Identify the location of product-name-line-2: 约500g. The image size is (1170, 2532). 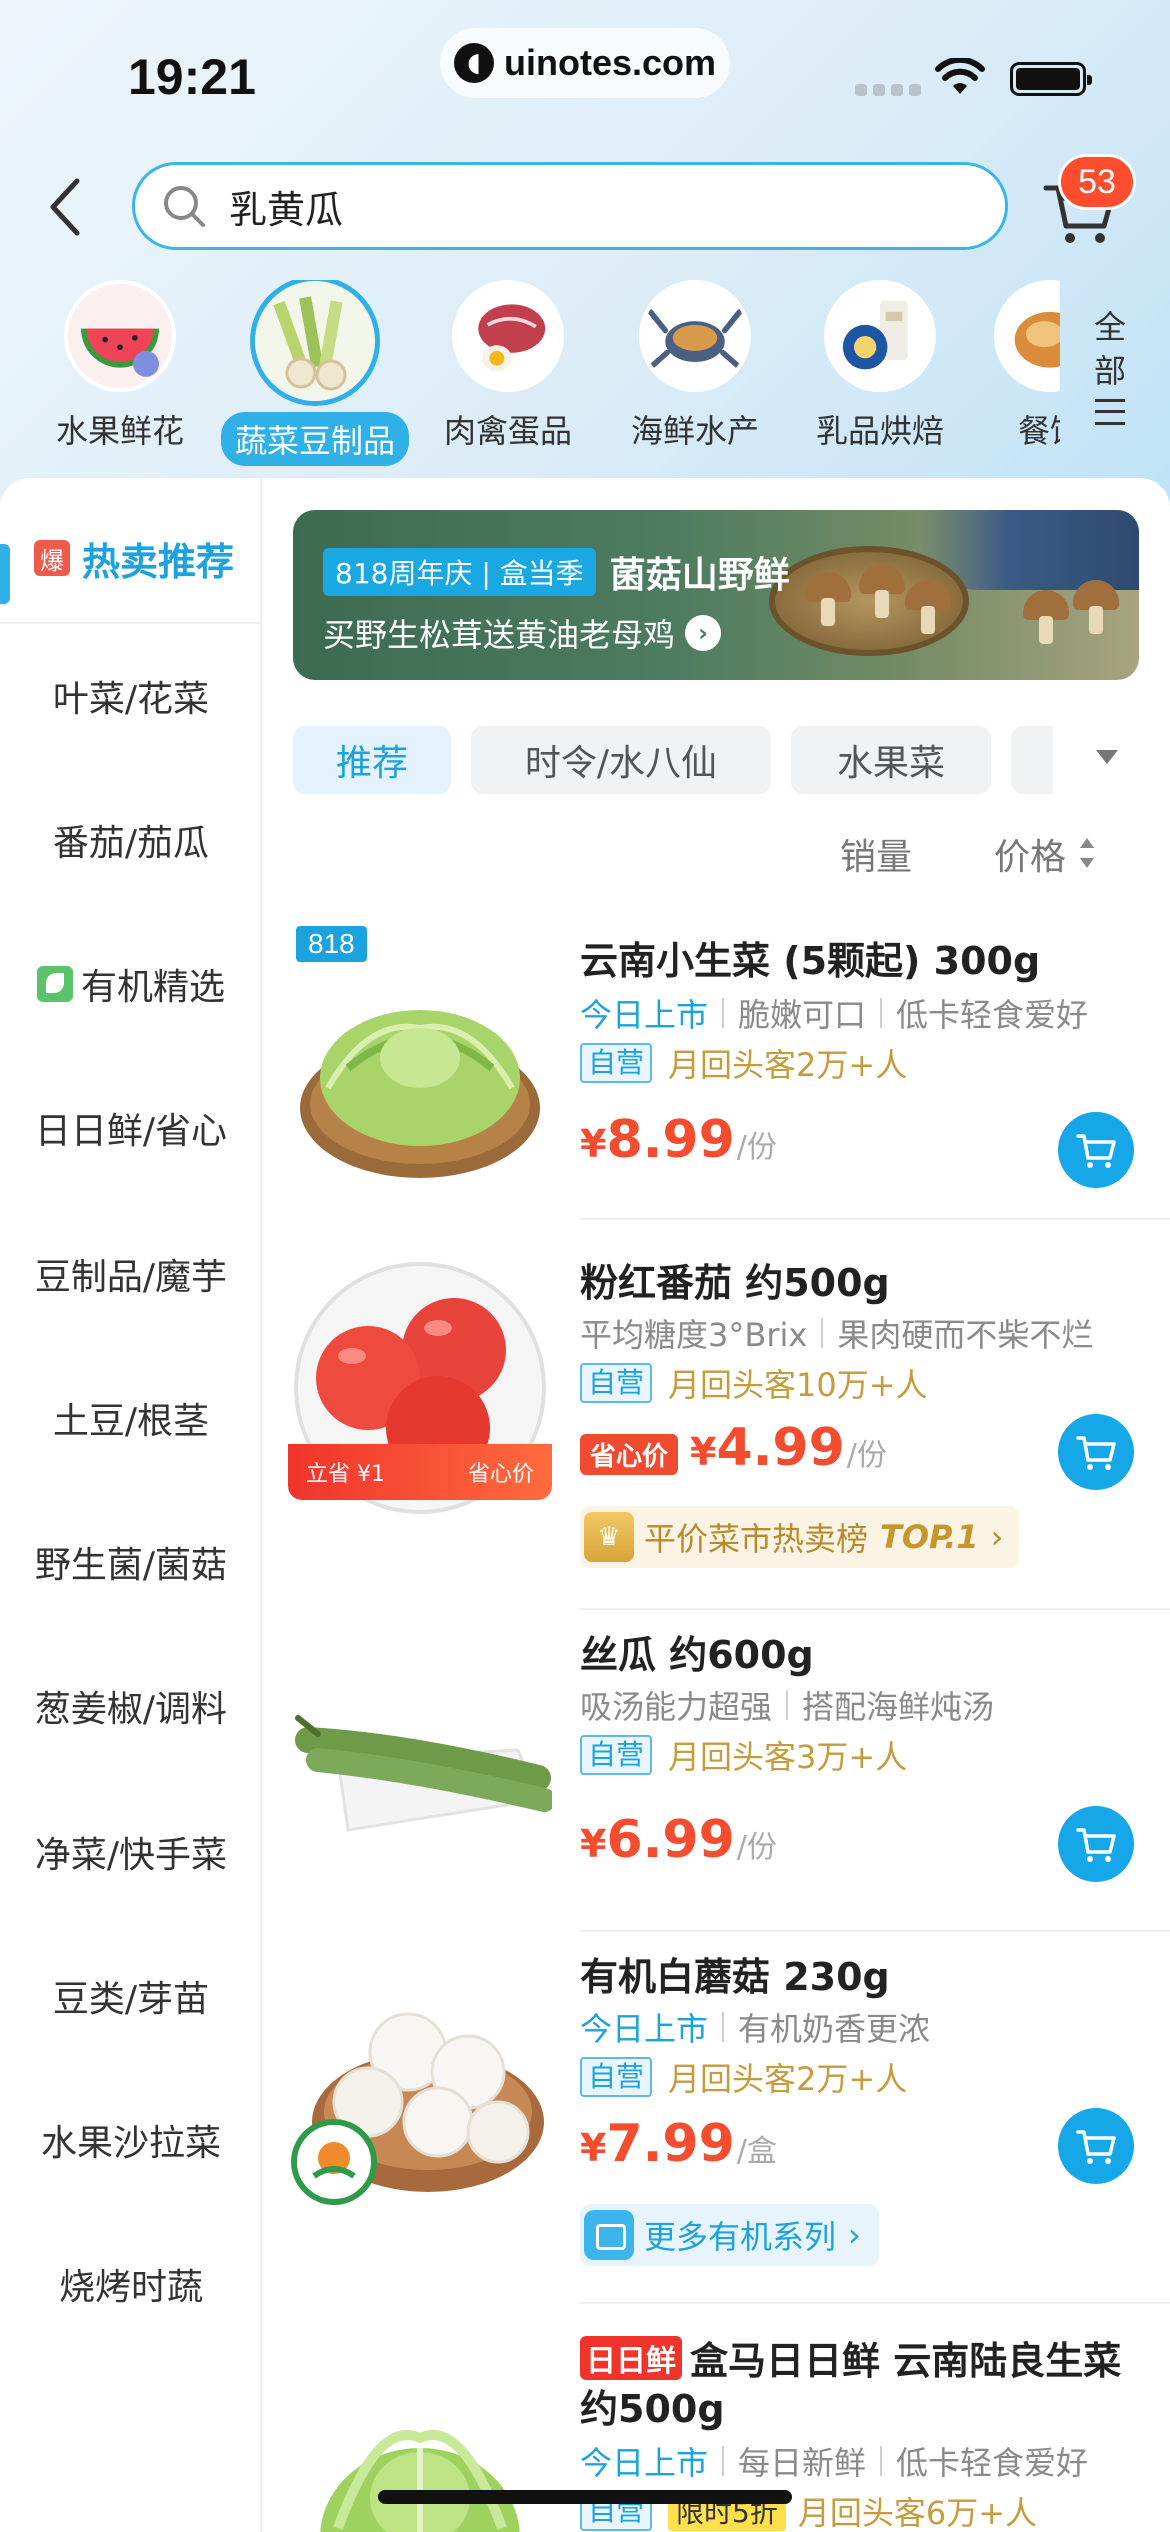
(652, 2409).